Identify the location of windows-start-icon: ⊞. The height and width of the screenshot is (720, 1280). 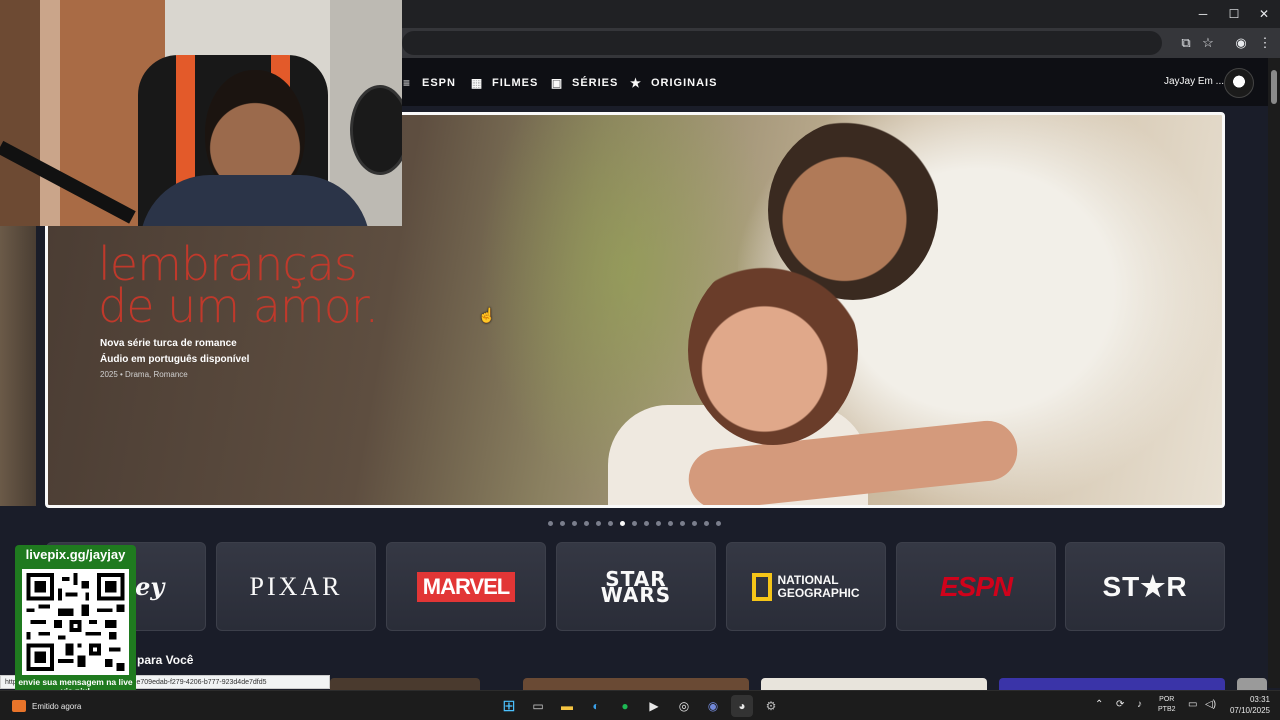
(509, 706).